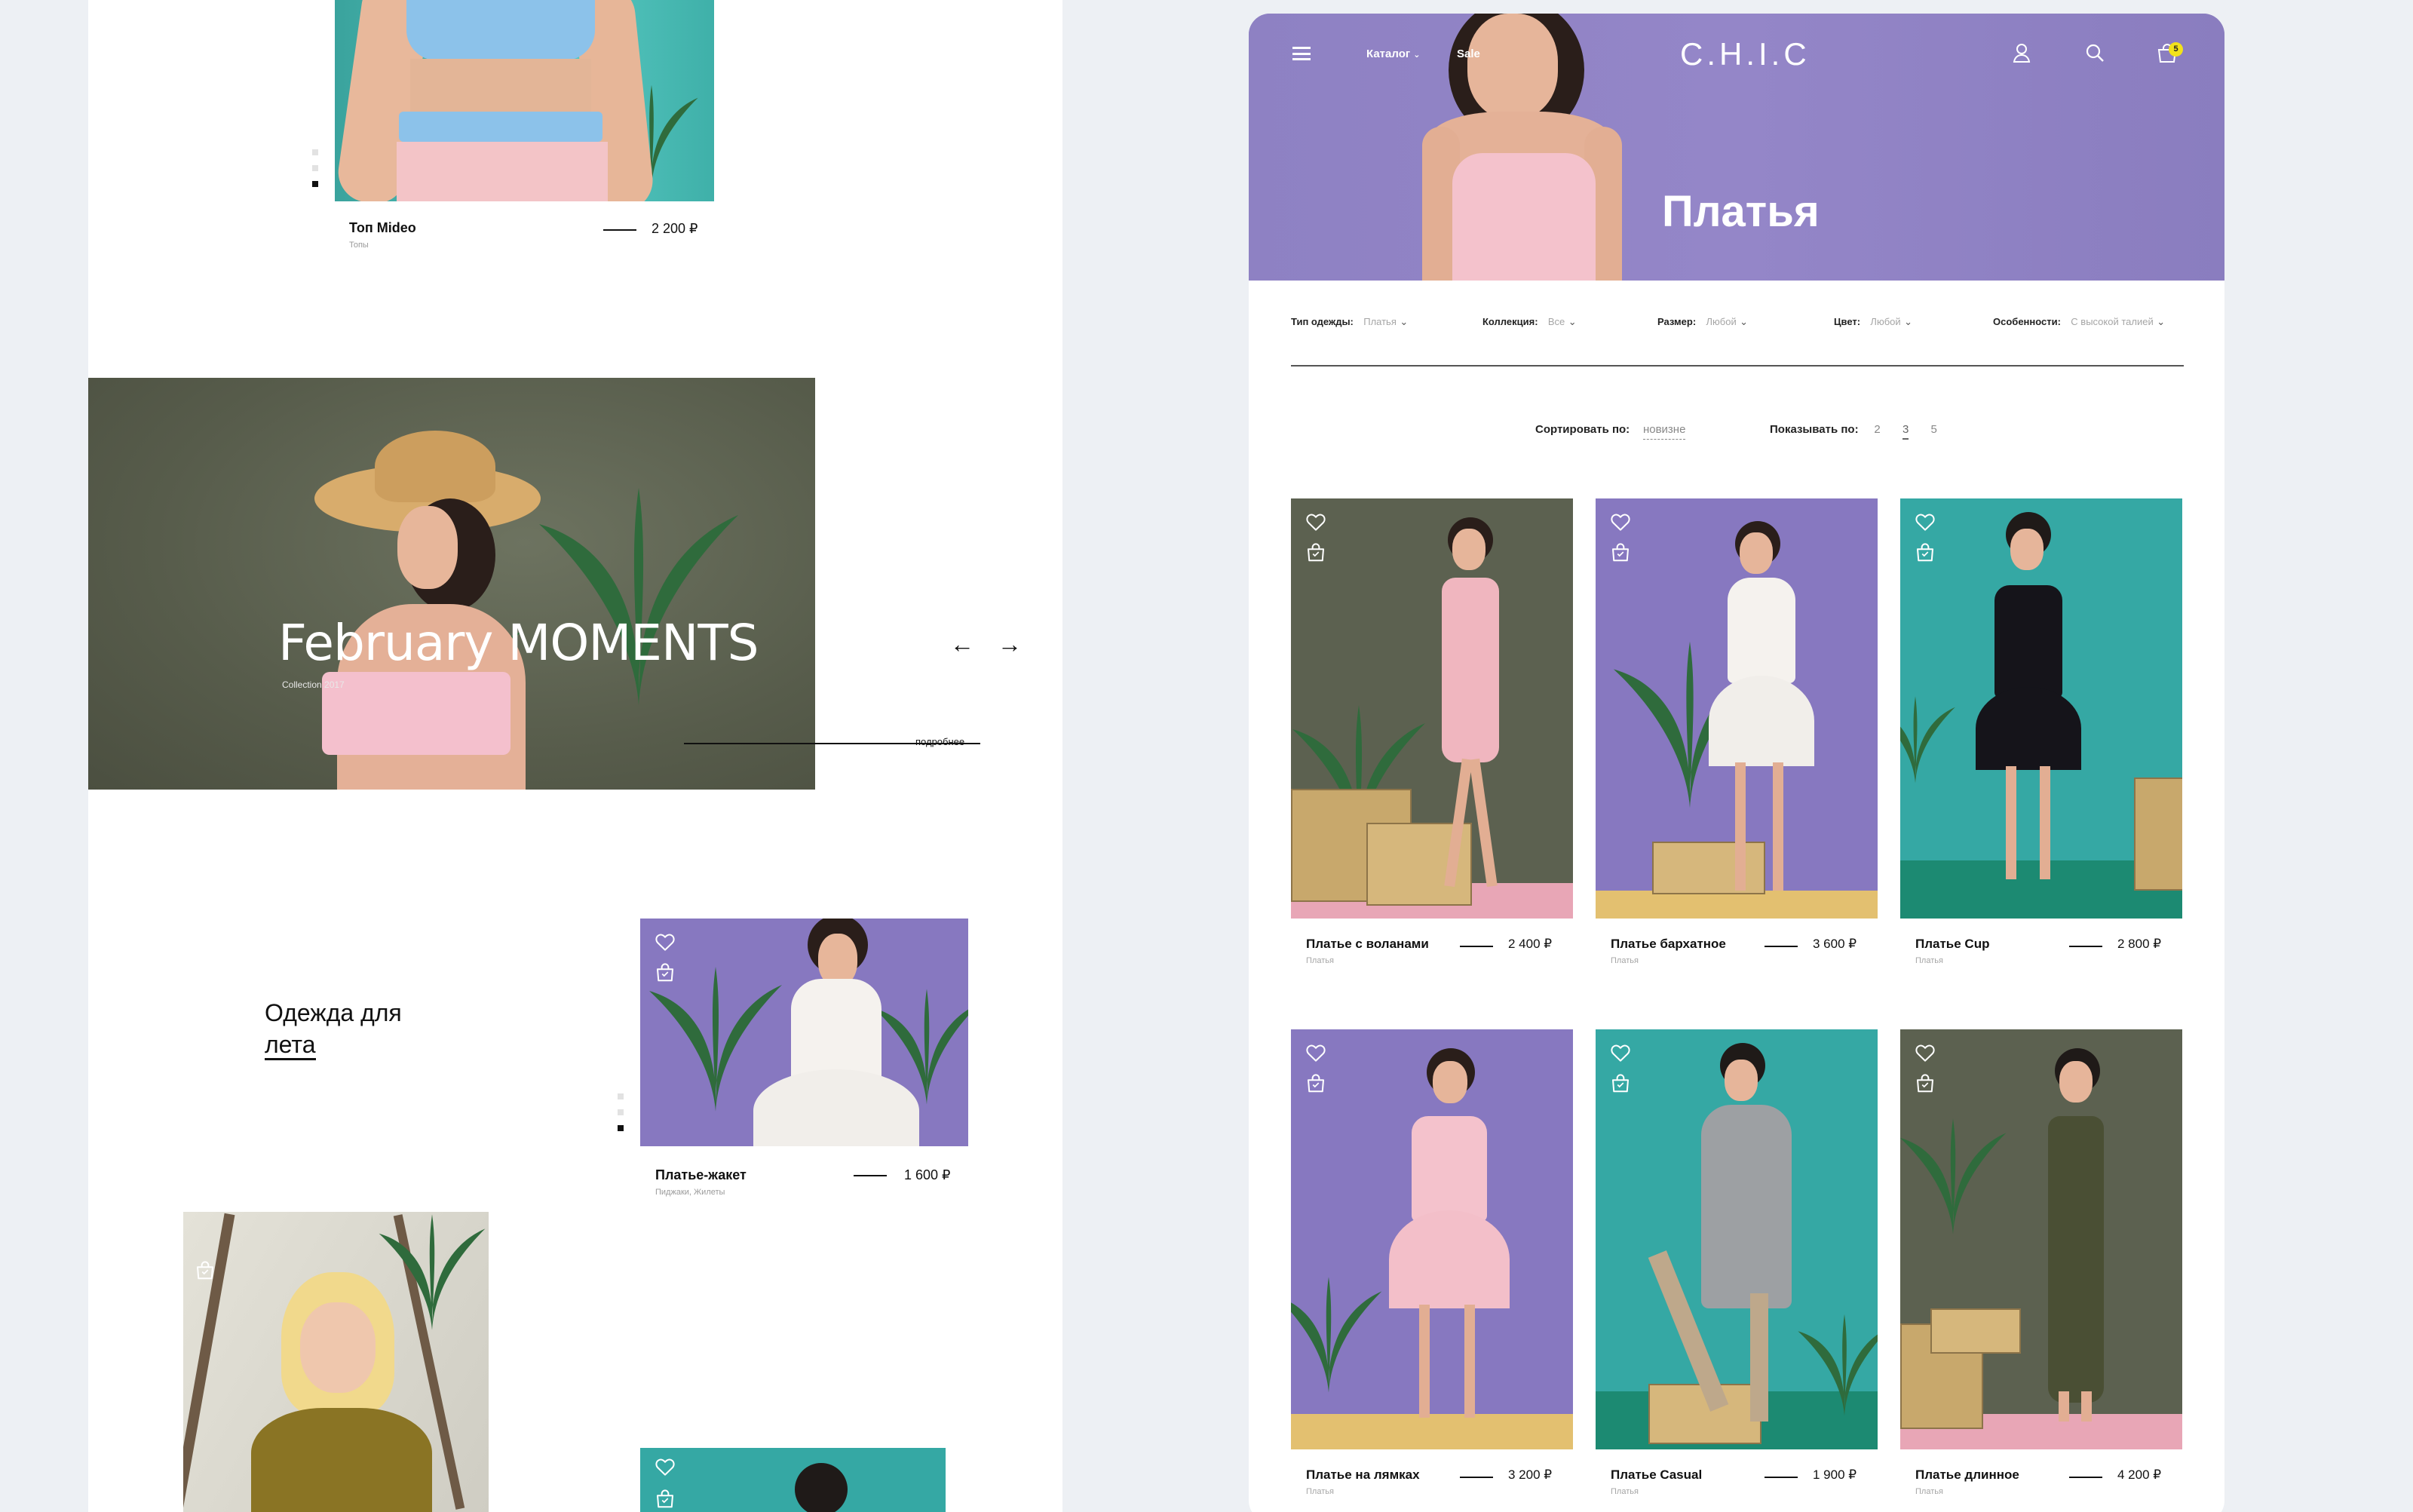  What do you see at coordinates (1367, 951) in the screenshot?
I see `product-card-info: Платье с воланами Платья` at bounding box center [1367, 951].